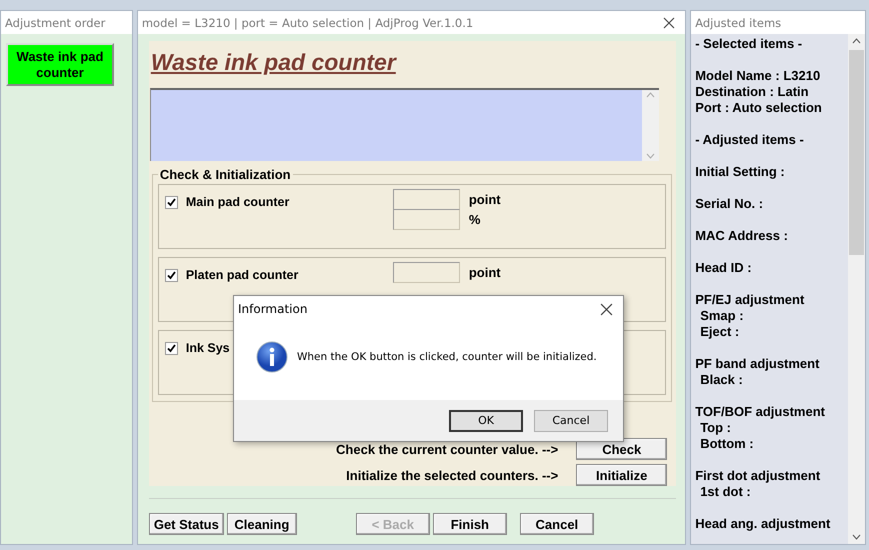 The image size is (869, 550). I want to click on item-text: Eject :, so click(719, 332).